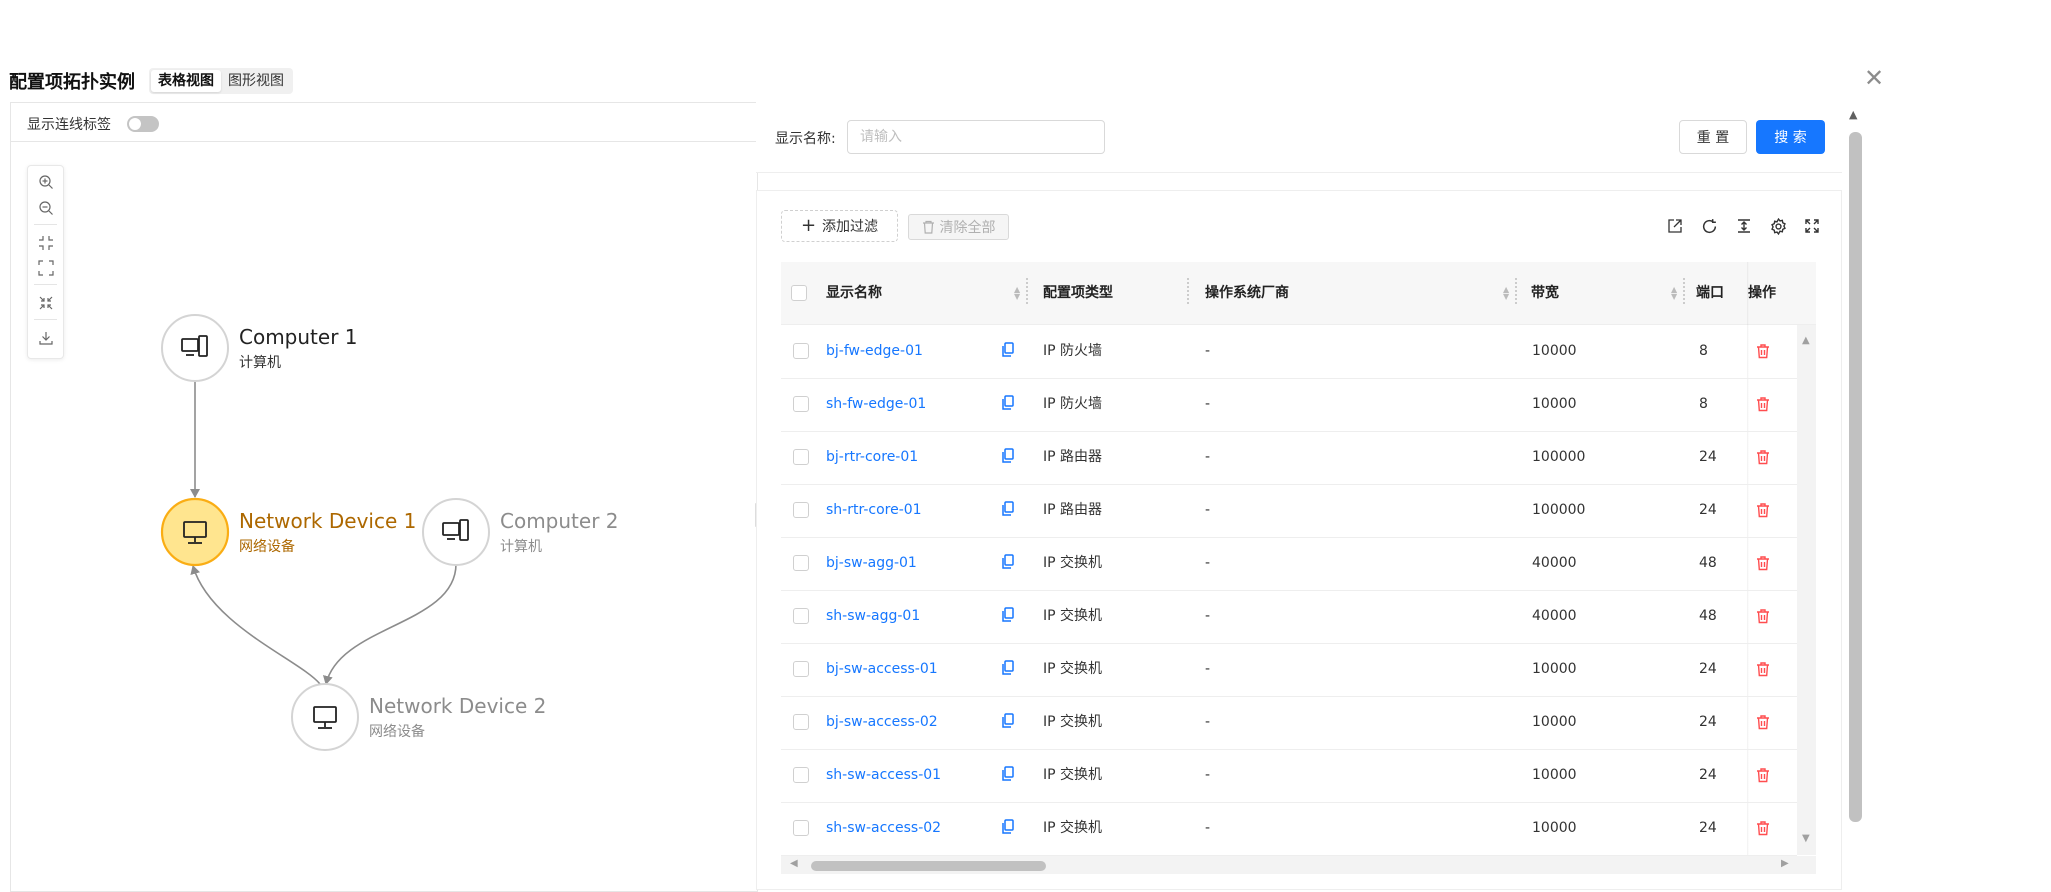 The height and width of the screenshot is (892, 2051). I want to click on settings-icon, so click(1778, 226).